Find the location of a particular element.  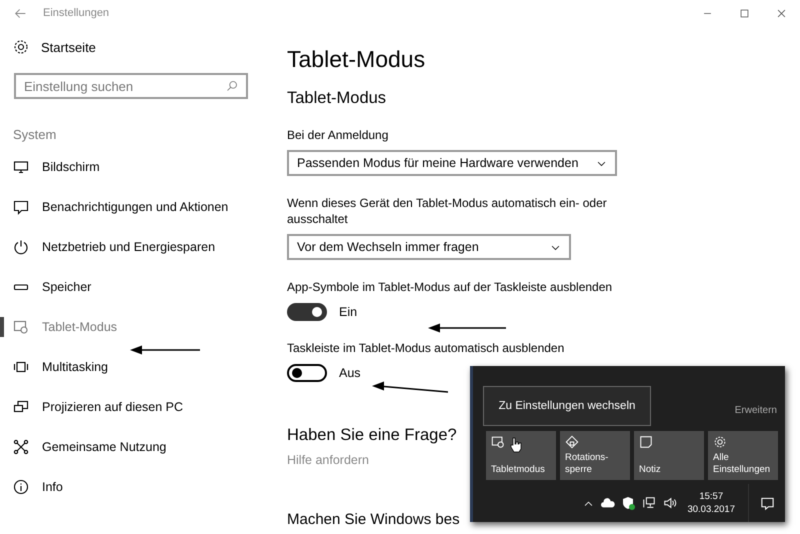

quick-action-tile: Rotations- sperre is located at coordinates (595, 455).